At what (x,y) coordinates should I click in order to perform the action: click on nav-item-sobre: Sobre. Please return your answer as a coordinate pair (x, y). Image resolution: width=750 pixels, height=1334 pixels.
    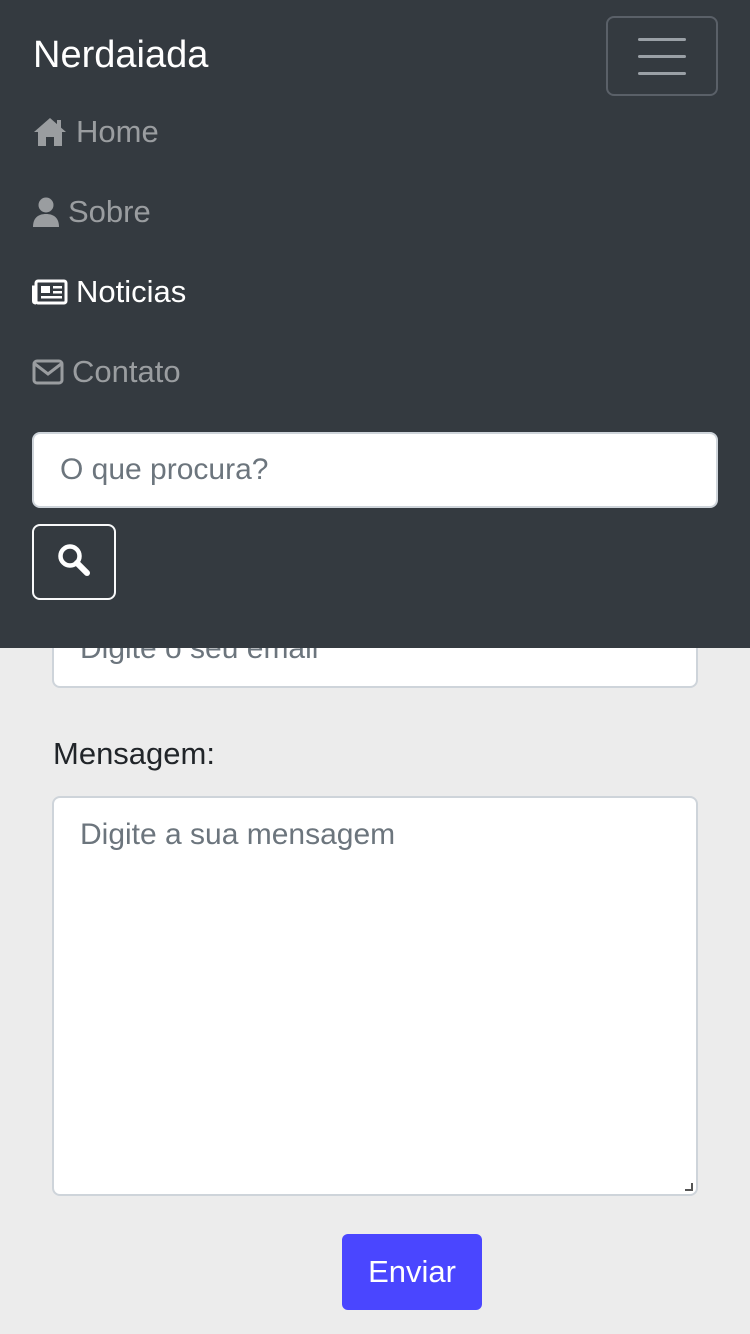
    Looking at the image, I should click on (91, 212).